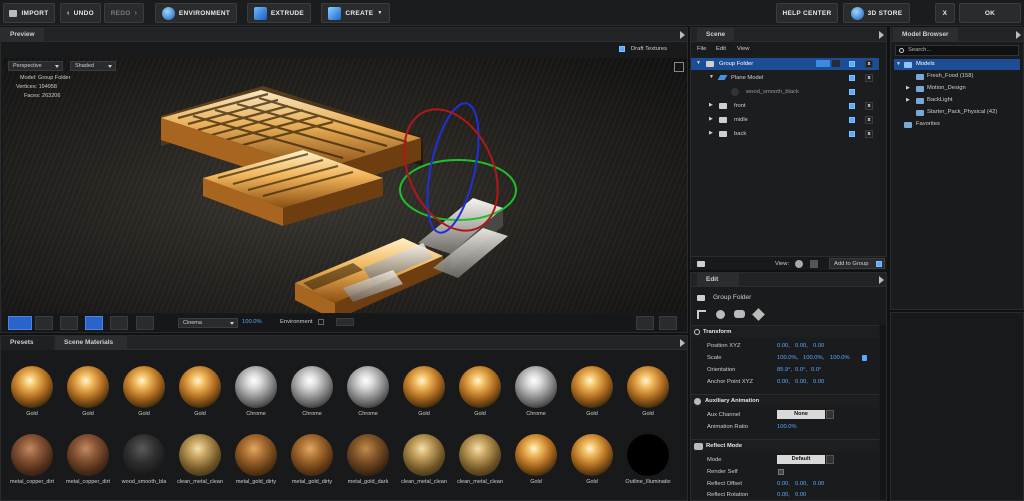 Image resolution: width=1024 pixels, height=501 pixels. Describe the element at coordinates (668, 323) in the screenshot. I see `screen-view-icon` at that location.